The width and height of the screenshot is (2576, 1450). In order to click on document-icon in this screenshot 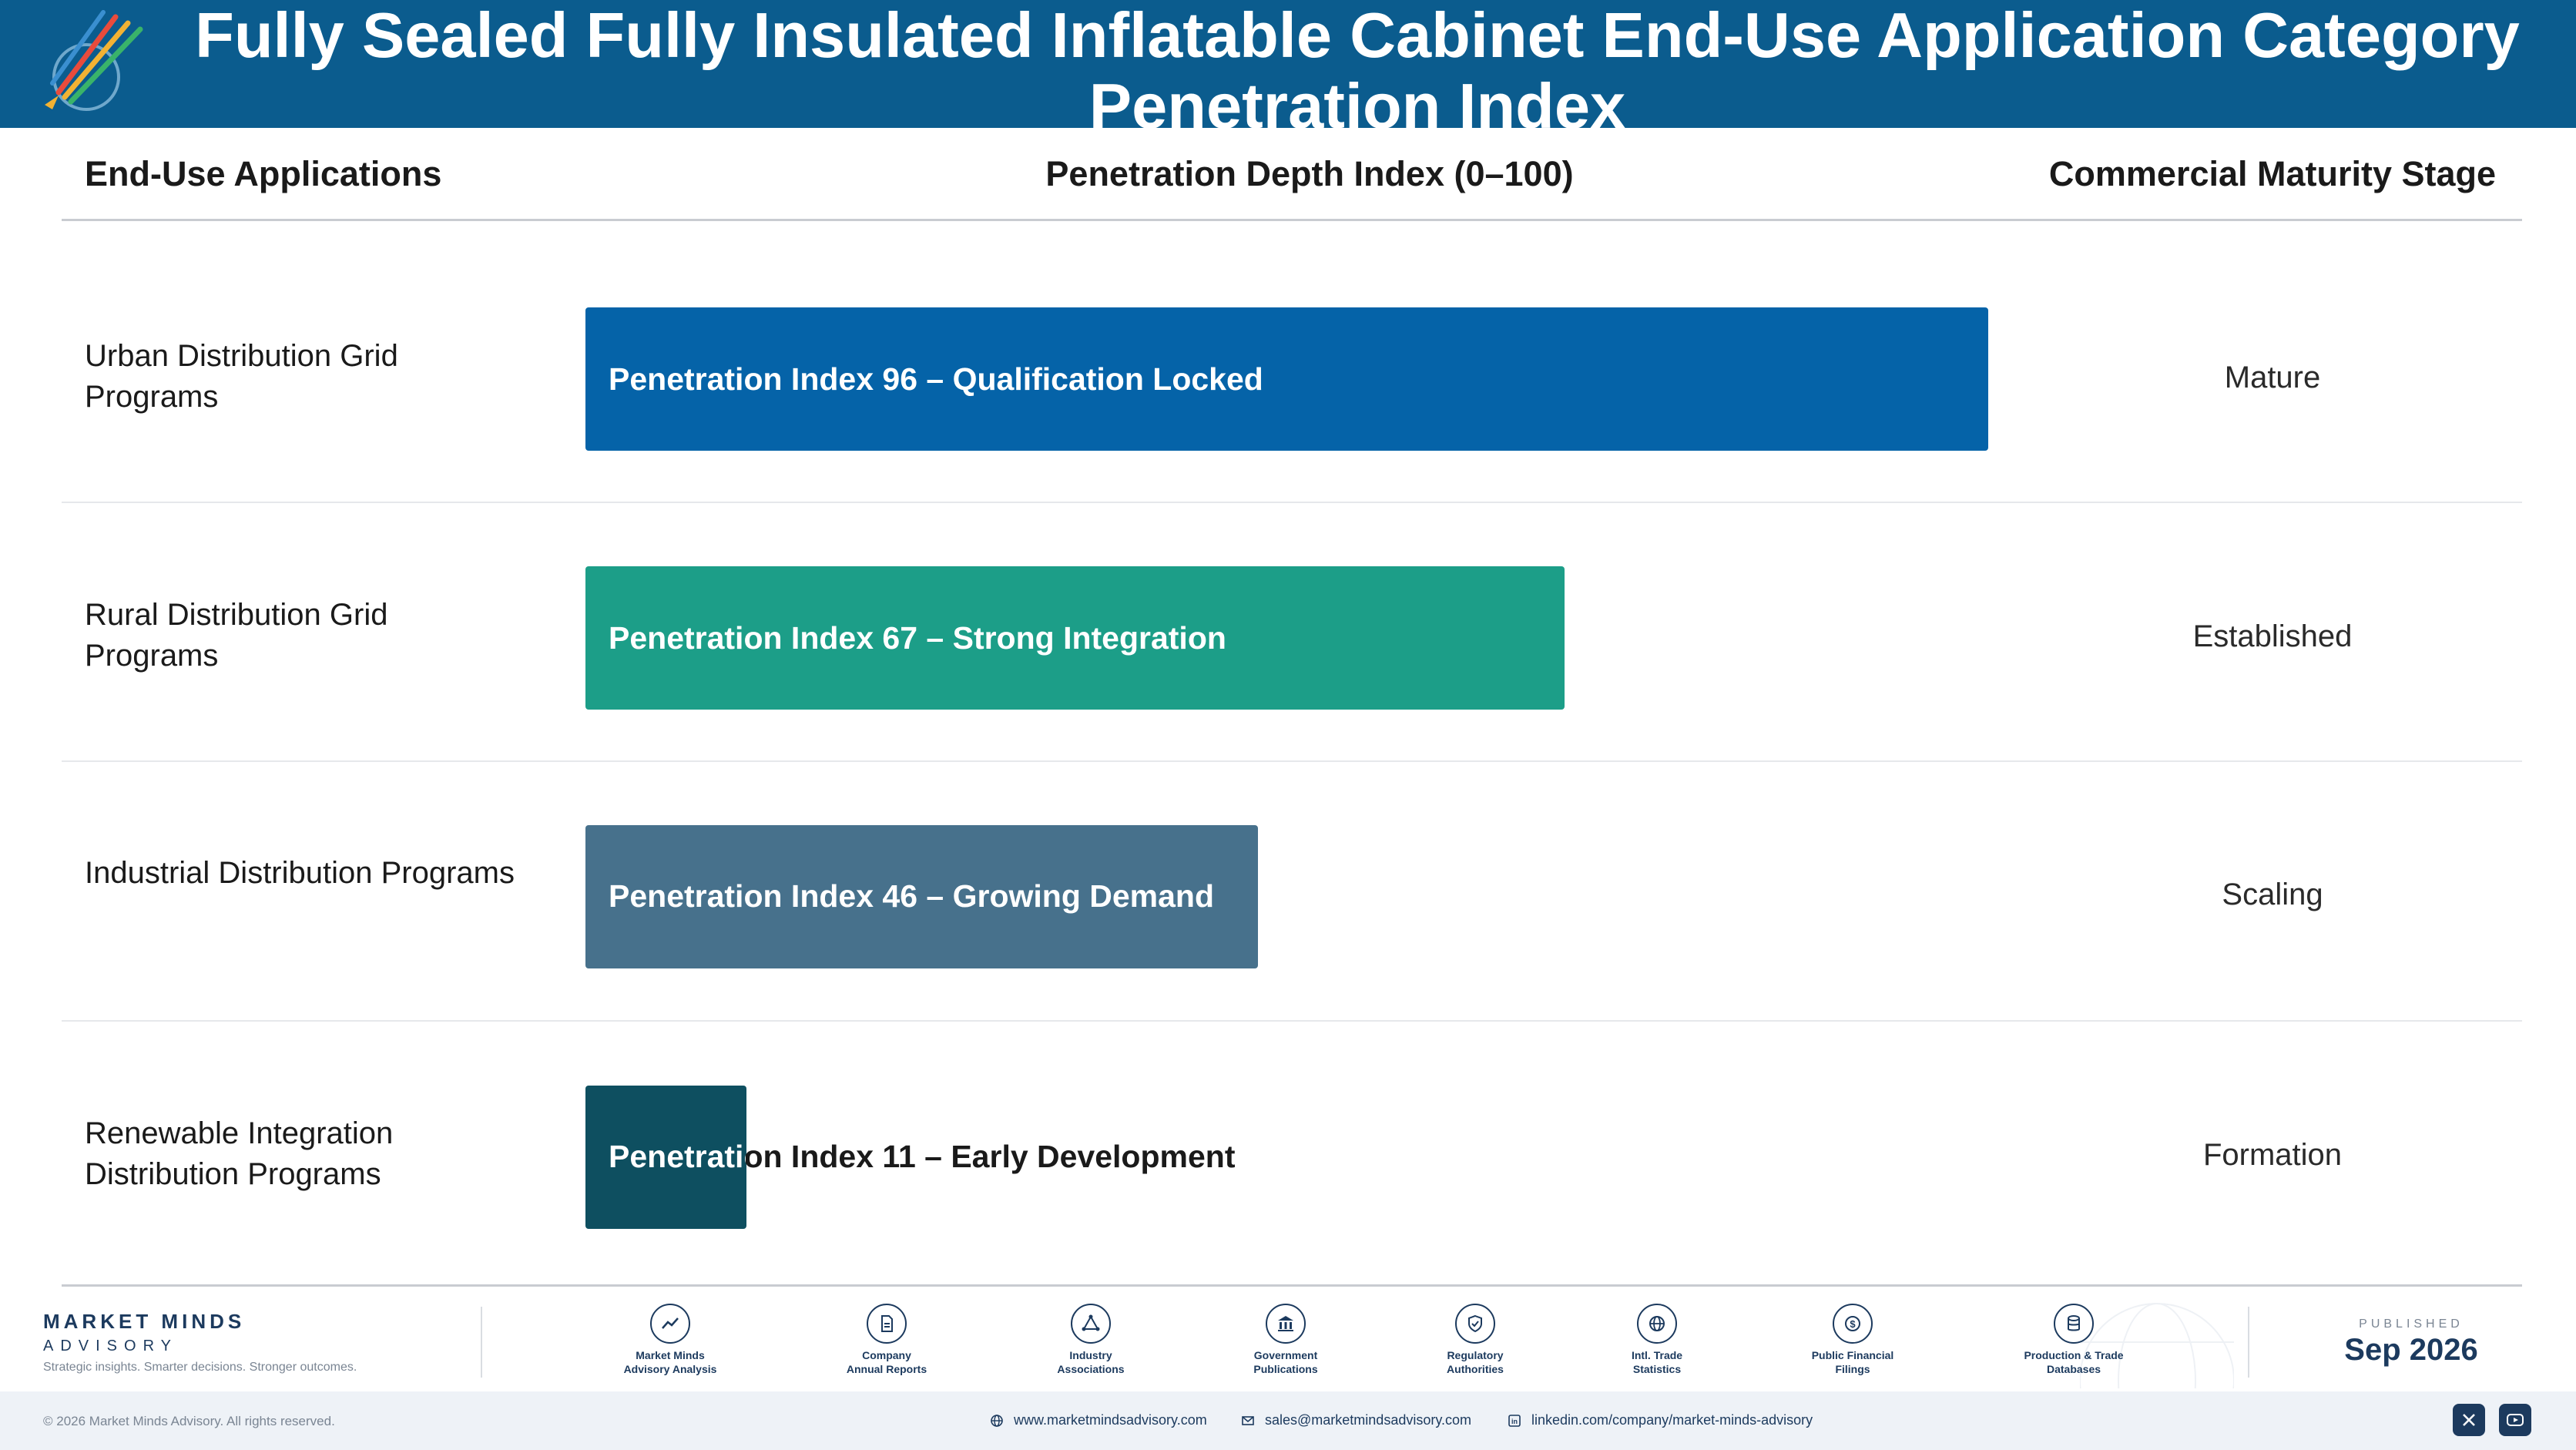, I will do `click(887, 1323)`.